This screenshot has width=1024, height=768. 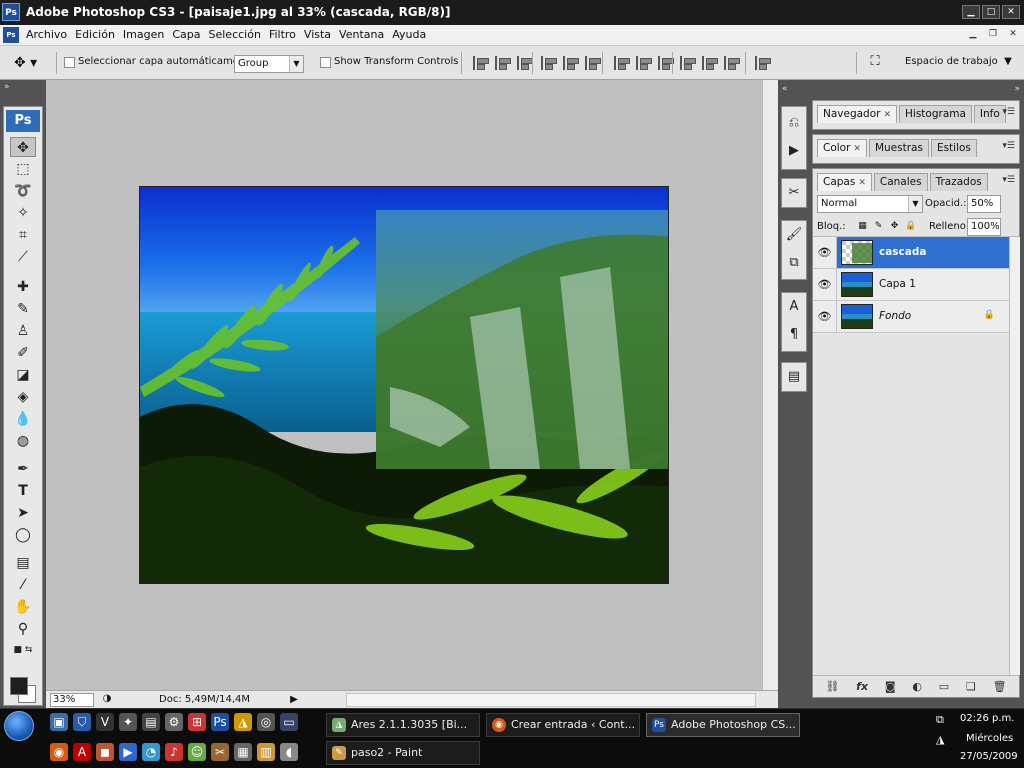 What do you see at coordinates (23, 309) in the screenshot?
I see `brush-tool: ✎` at bounding box center [23, 309].